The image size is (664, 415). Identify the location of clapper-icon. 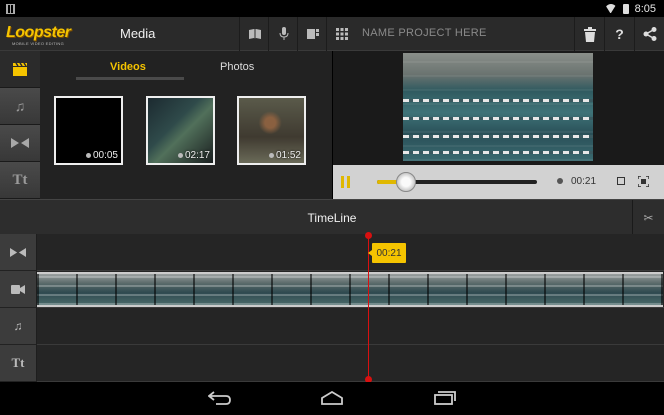
(20, 69).